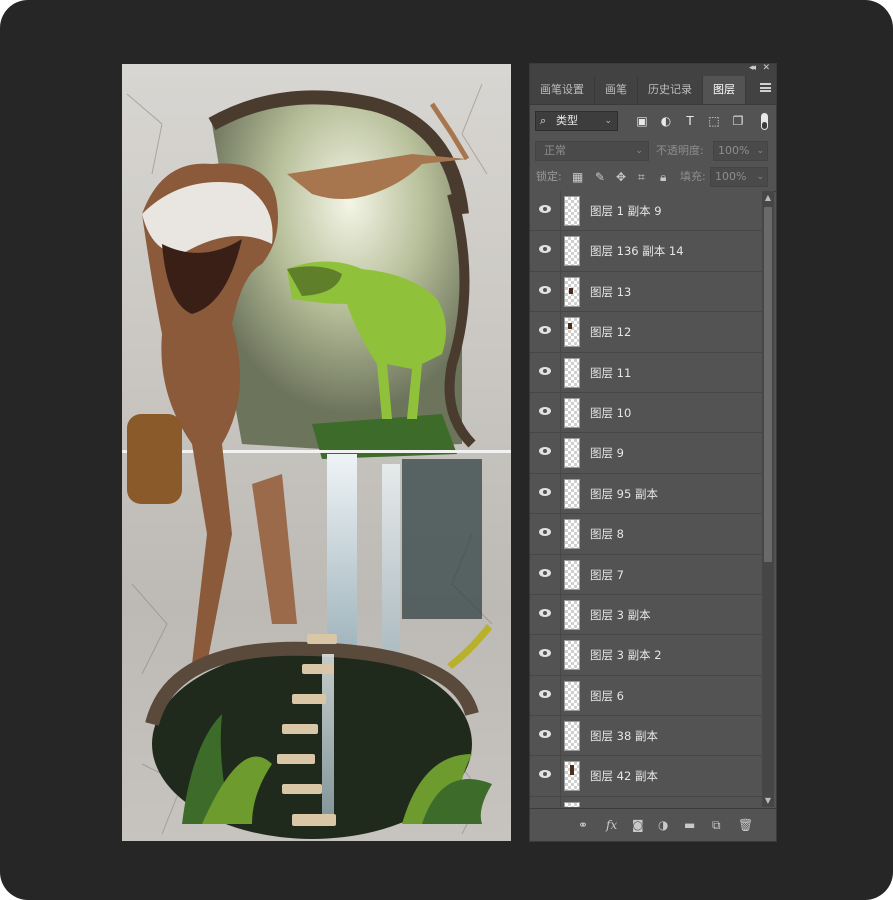 This screenshot has height=900, width=893. I want to click on close-icon: ✕, so click(766, 68).